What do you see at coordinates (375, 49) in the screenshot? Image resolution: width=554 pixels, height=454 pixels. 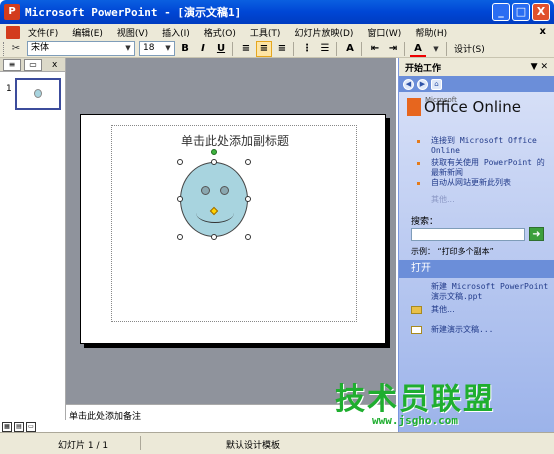 I see `decrease-indent-icon: ⇤` at bounding box center [375, 49].